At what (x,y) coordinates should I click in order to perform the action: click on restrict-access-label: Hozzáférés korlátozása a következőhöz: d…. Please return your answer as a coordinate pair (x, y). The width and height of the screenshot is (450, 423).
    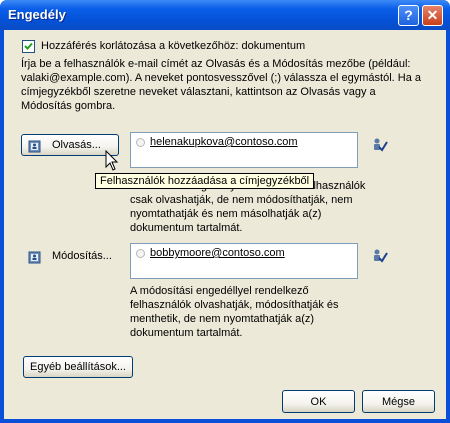
    Looking at the image, I should click on (173, 46).